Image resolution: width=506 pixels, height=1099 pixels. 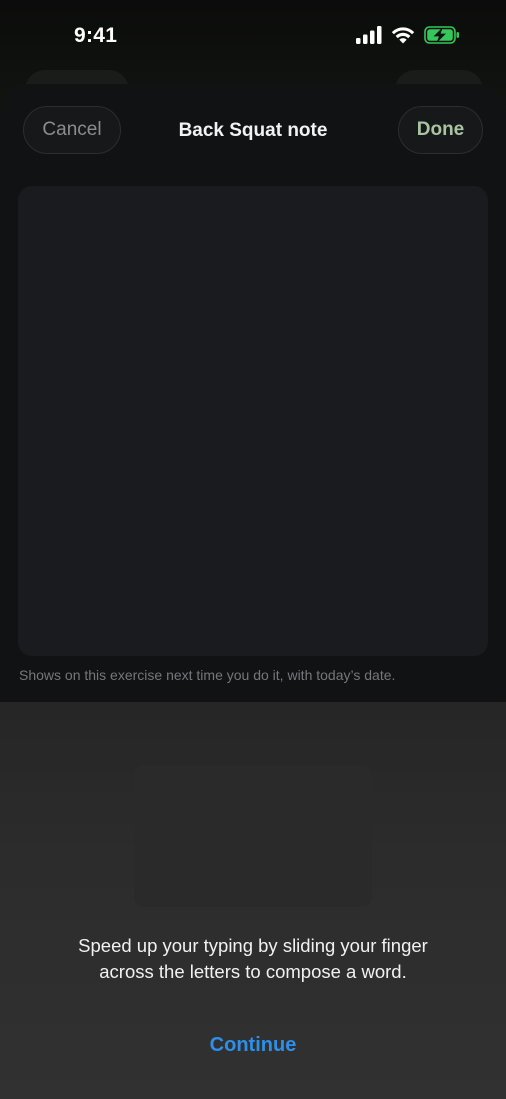 I want to click on status-icons, so click(x=408, y=35).